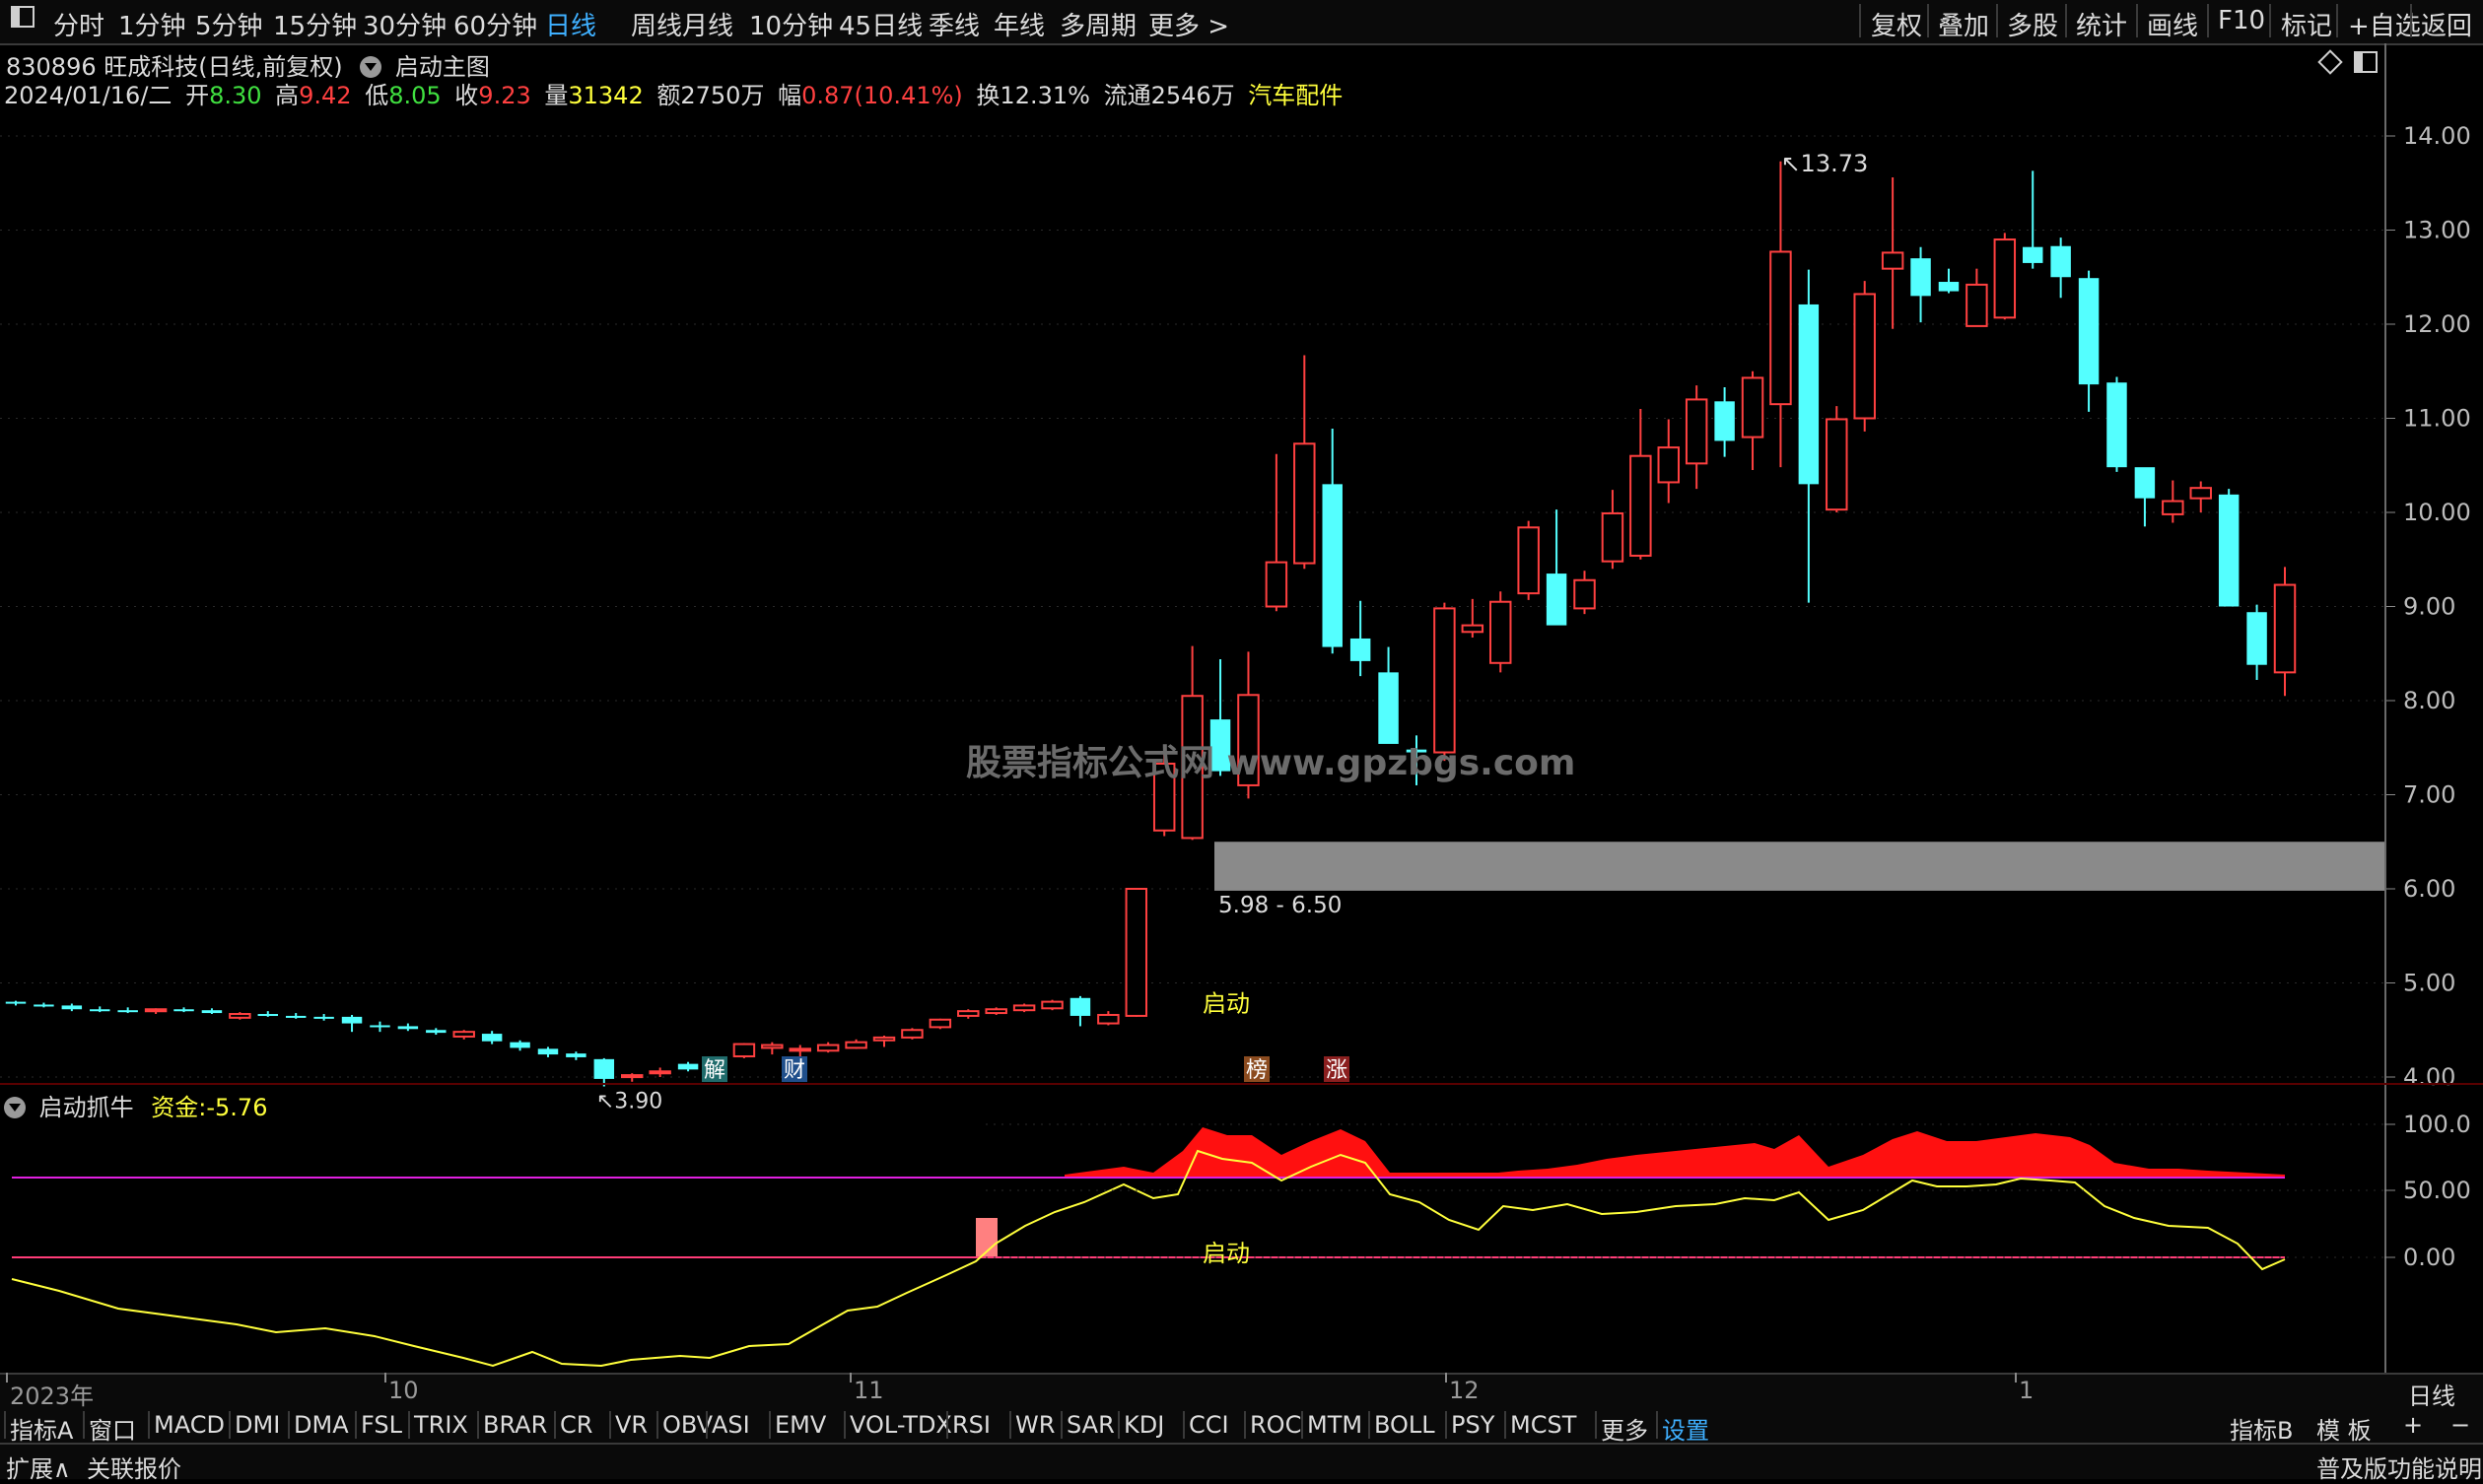  What do you see at coordinates (229, 24) in the screenshot?
I see `period-tab: 5分钟` at bounding box center [229, 24].